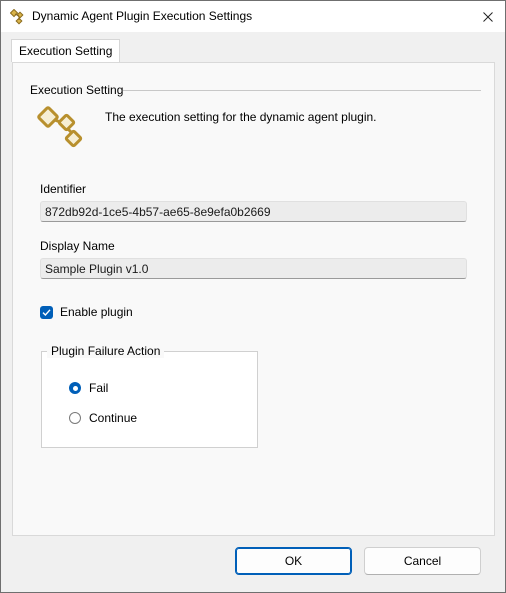 This screenshot has height=593, width=506. I want to click on failure-action-title: Plugin Failure Action, so click(106, 351).